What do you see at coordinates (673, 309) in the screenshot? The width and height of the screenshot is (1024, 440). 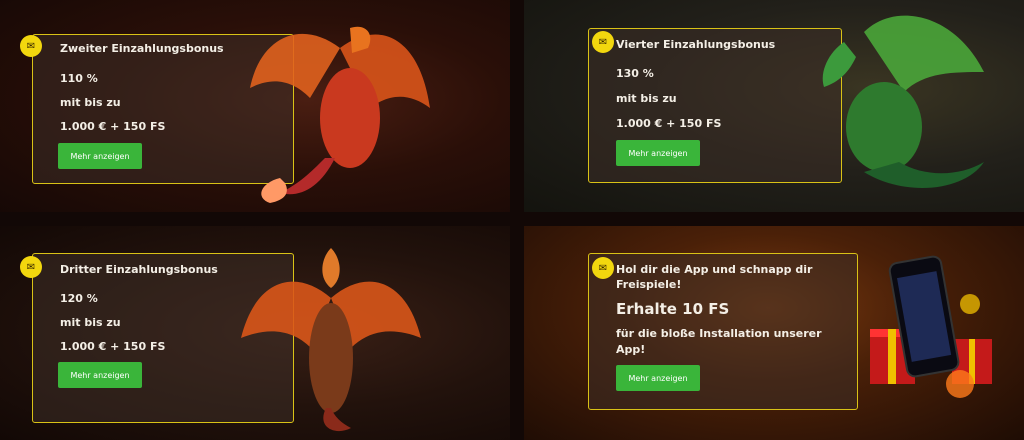 I see `bonus-headline: Erhalte 10 FS` at bounding box center [673, 309].